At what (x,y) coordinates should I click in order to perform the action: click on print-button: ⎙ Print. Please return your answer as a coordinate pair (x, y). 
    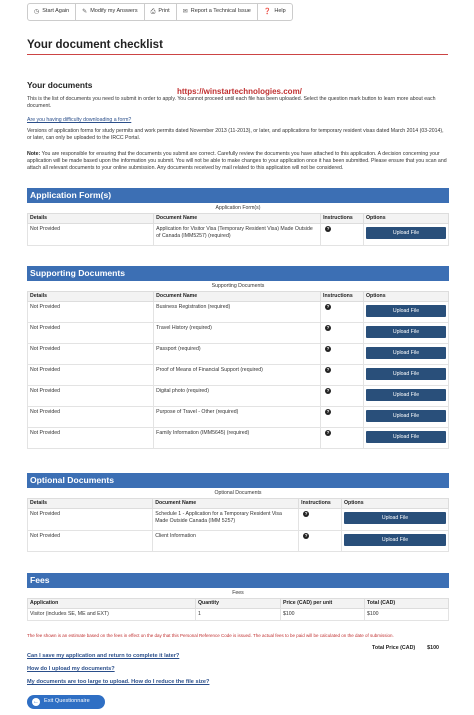
    Looking at the image, I should click on (161, 12).